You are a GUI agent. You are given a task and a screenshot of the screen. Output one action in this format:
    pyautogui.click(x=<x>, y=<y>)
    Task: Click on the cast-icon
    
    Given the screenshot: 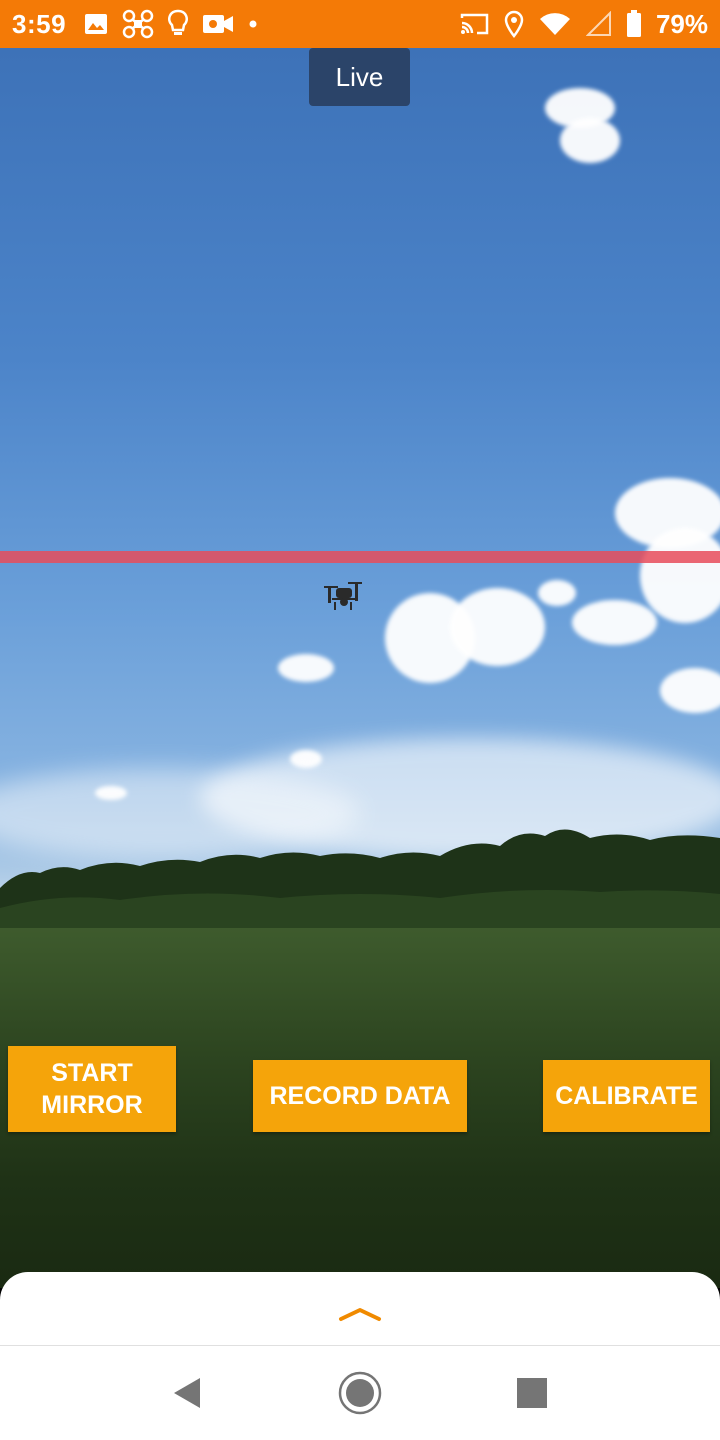 What is the action you would take?
    pyautogui.click(x=475, y=24)
    